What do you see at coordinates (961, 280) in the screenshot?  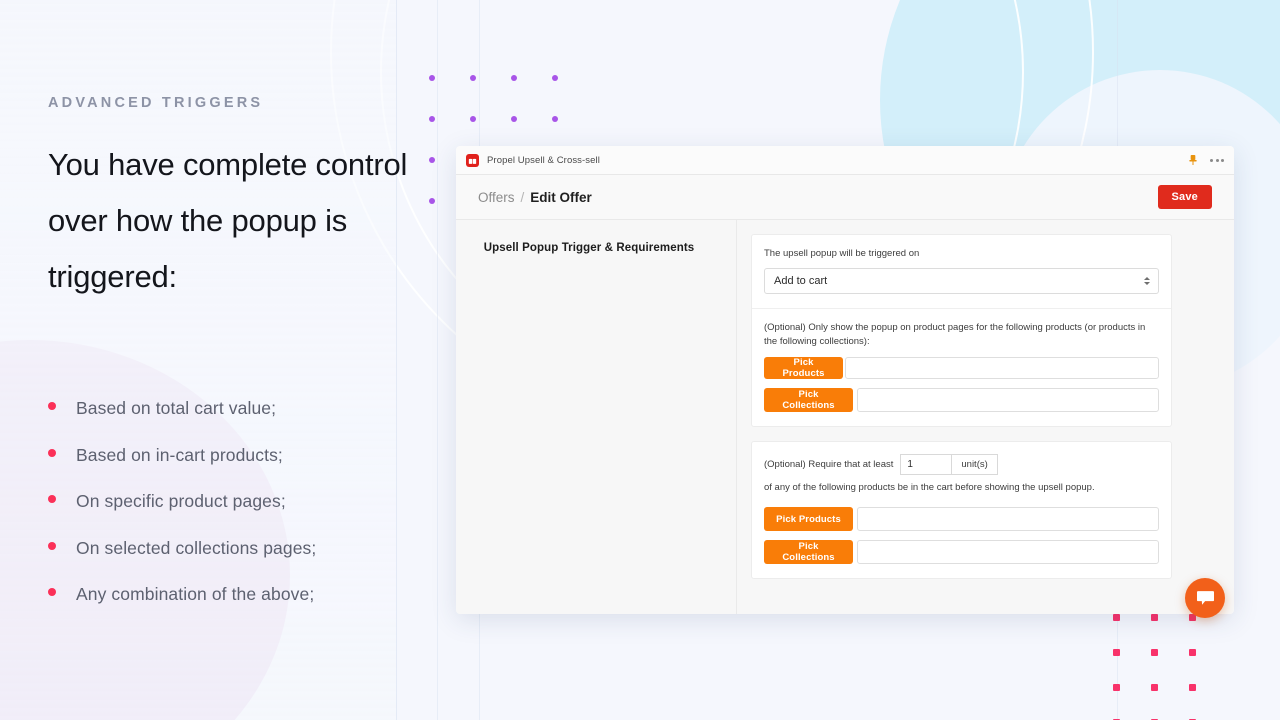 I see `trigger-select: Add to cart` at bounding box center [961, 280].